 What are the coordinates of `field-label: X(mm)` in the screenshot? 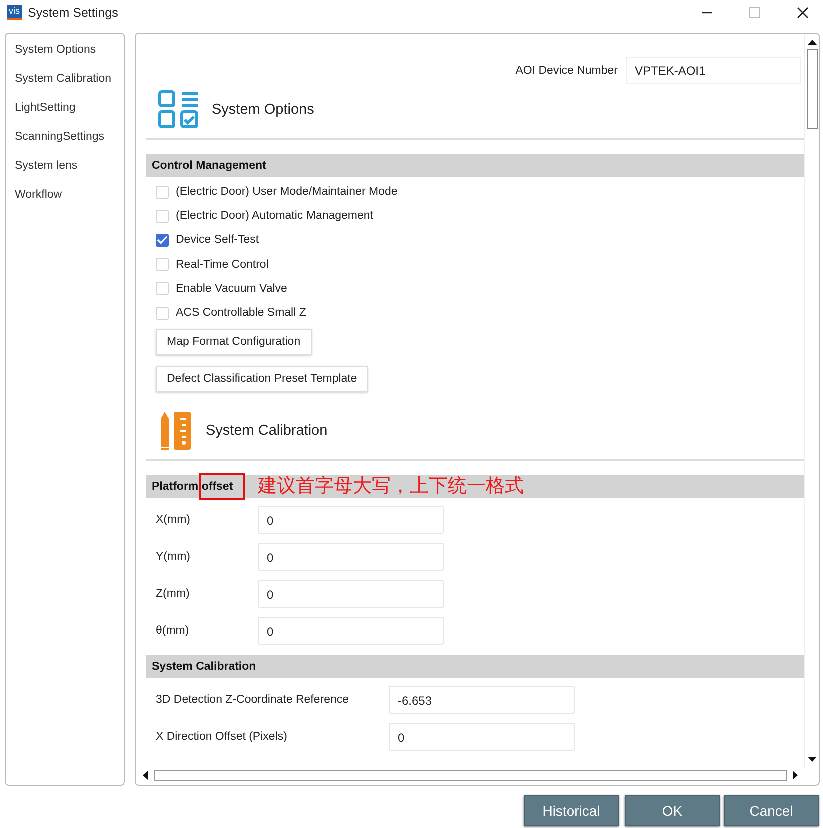 It's located at (174, 520).